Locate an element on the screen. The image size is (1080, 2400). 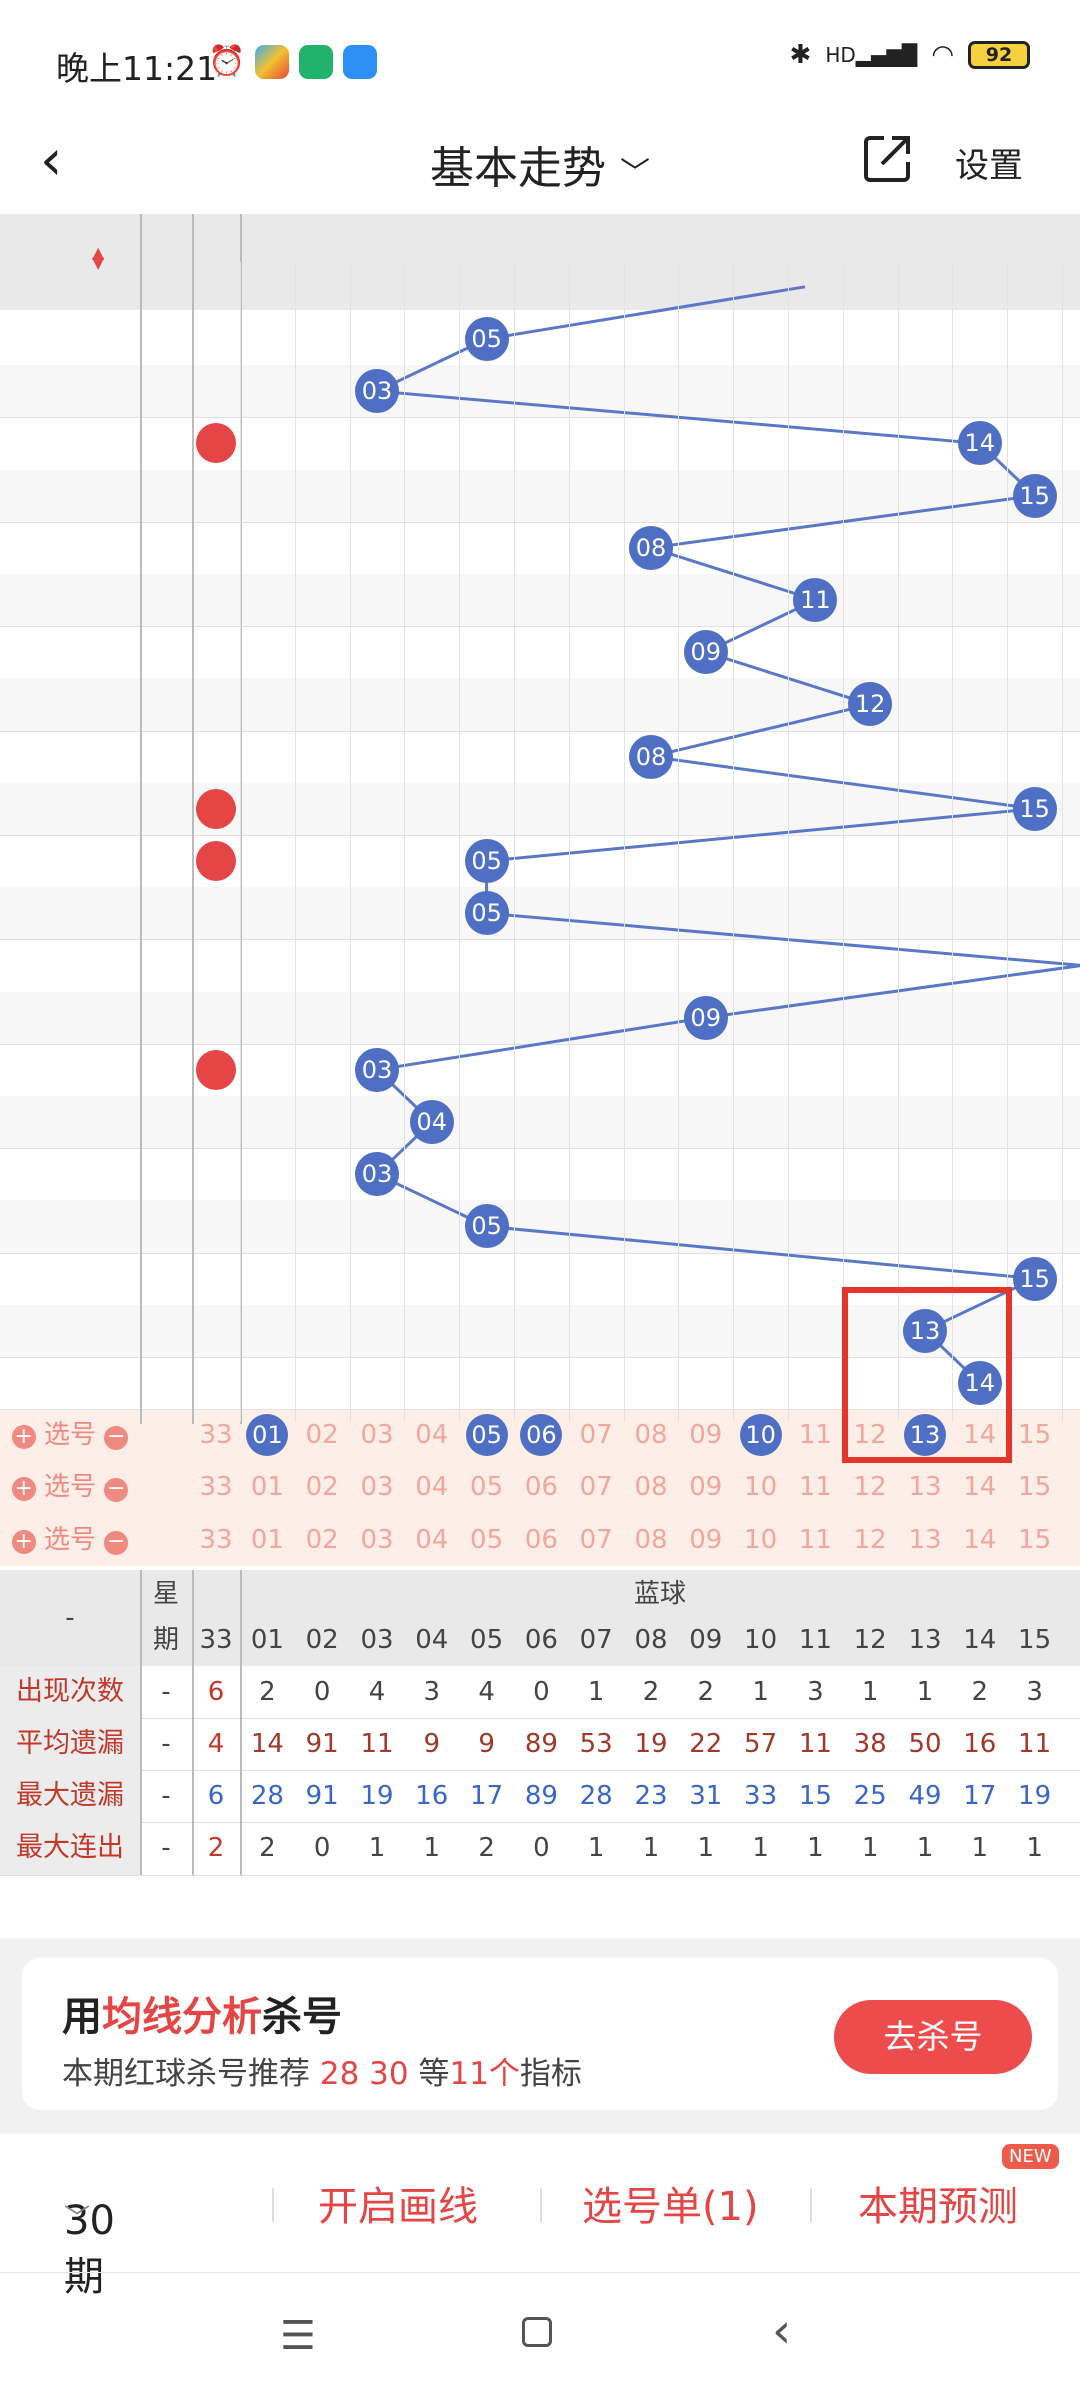
home-icon is located at coordinates (537, 2332).